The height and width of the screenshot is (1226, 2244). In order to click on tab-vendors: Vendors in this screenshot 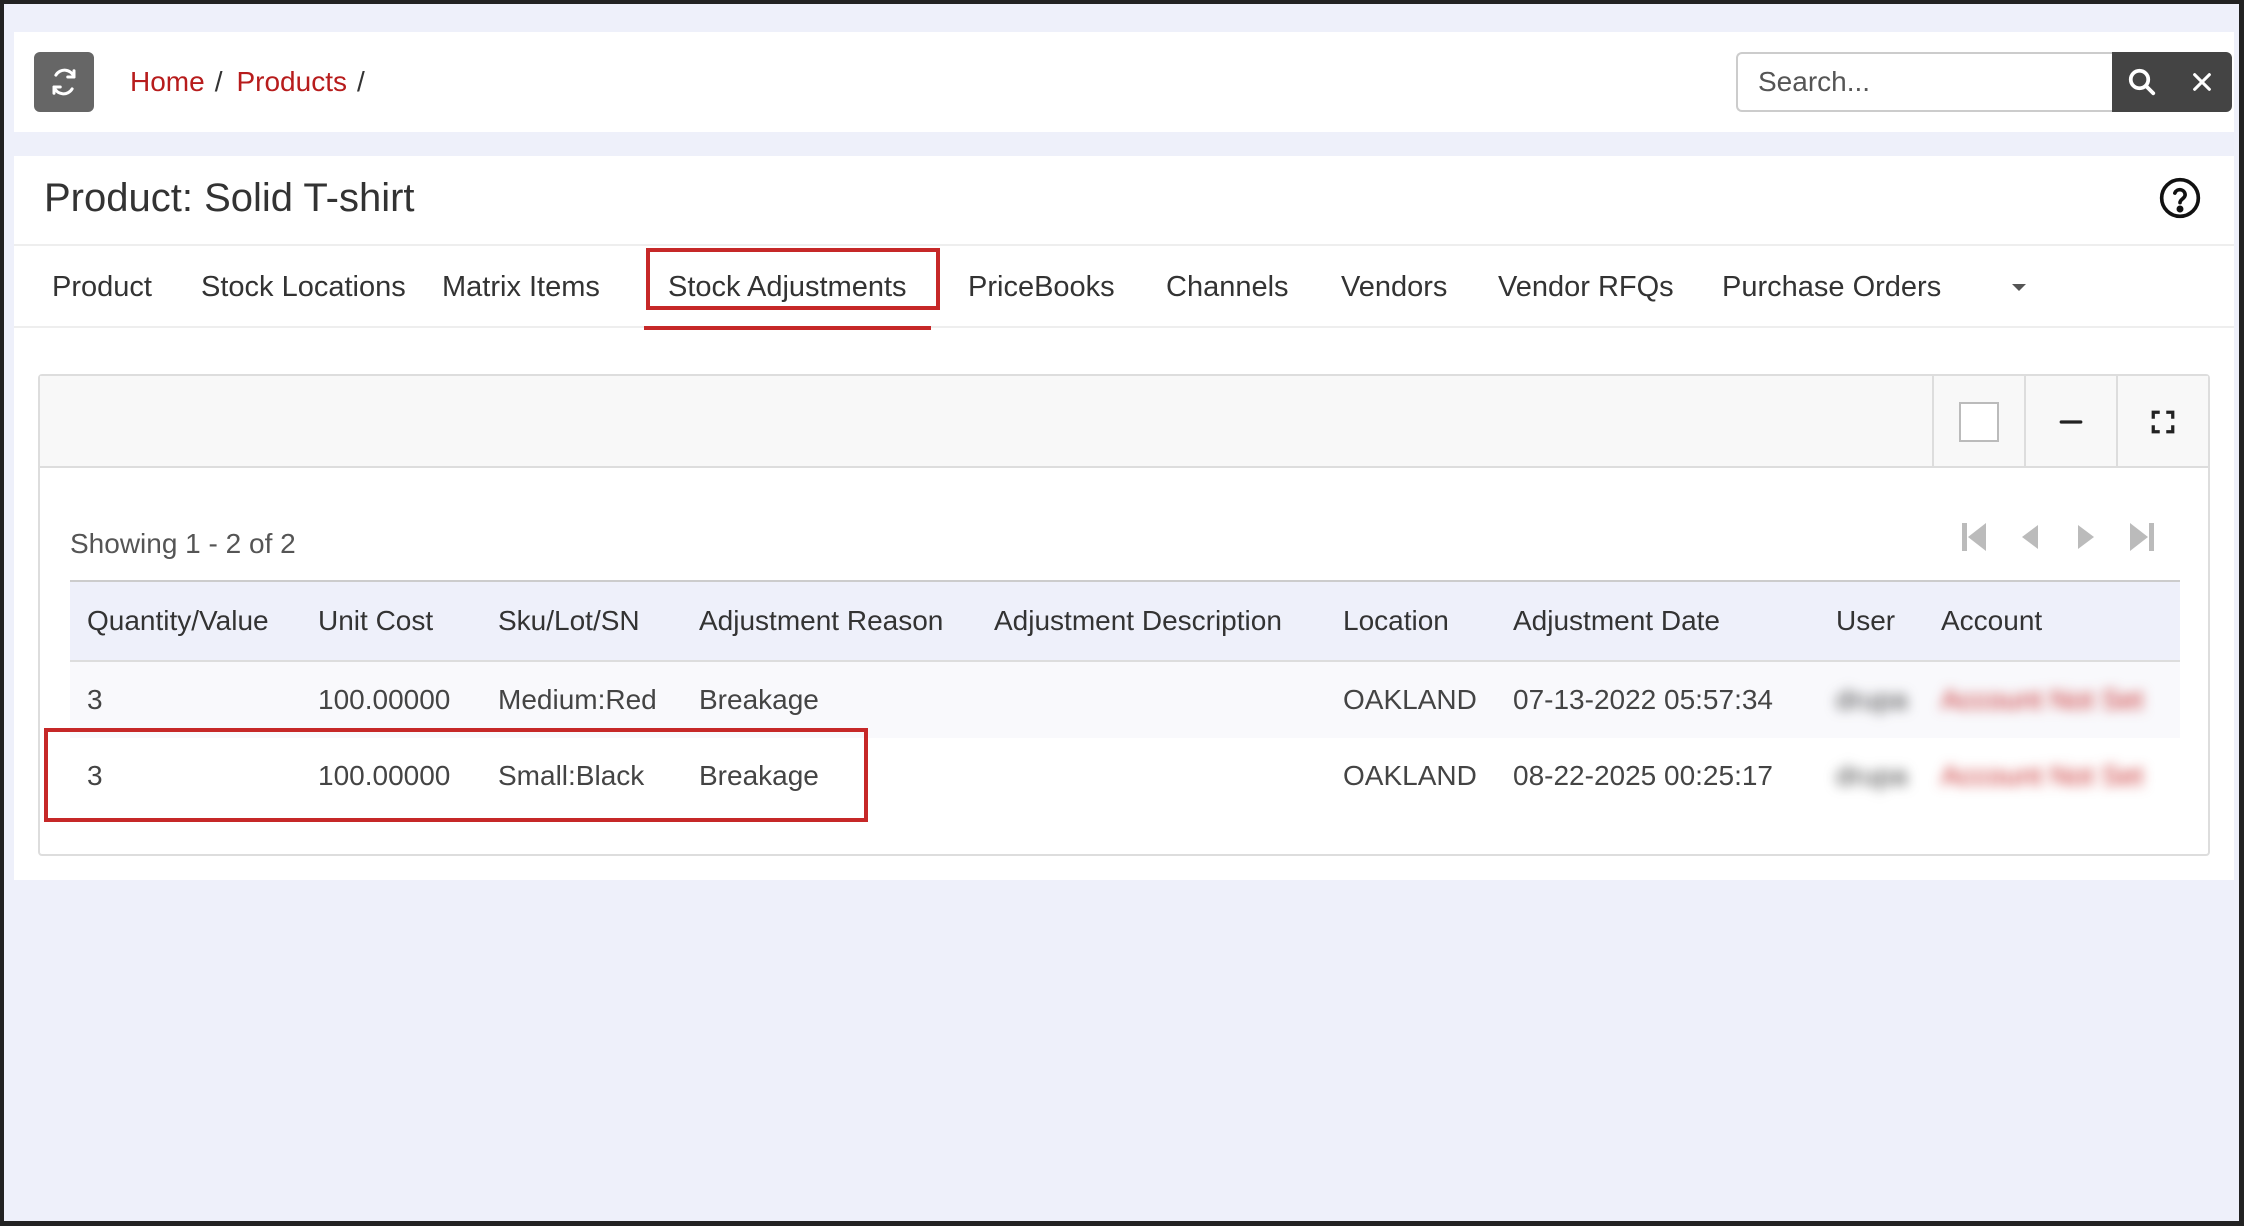, I will do `click(1394, 287)`.